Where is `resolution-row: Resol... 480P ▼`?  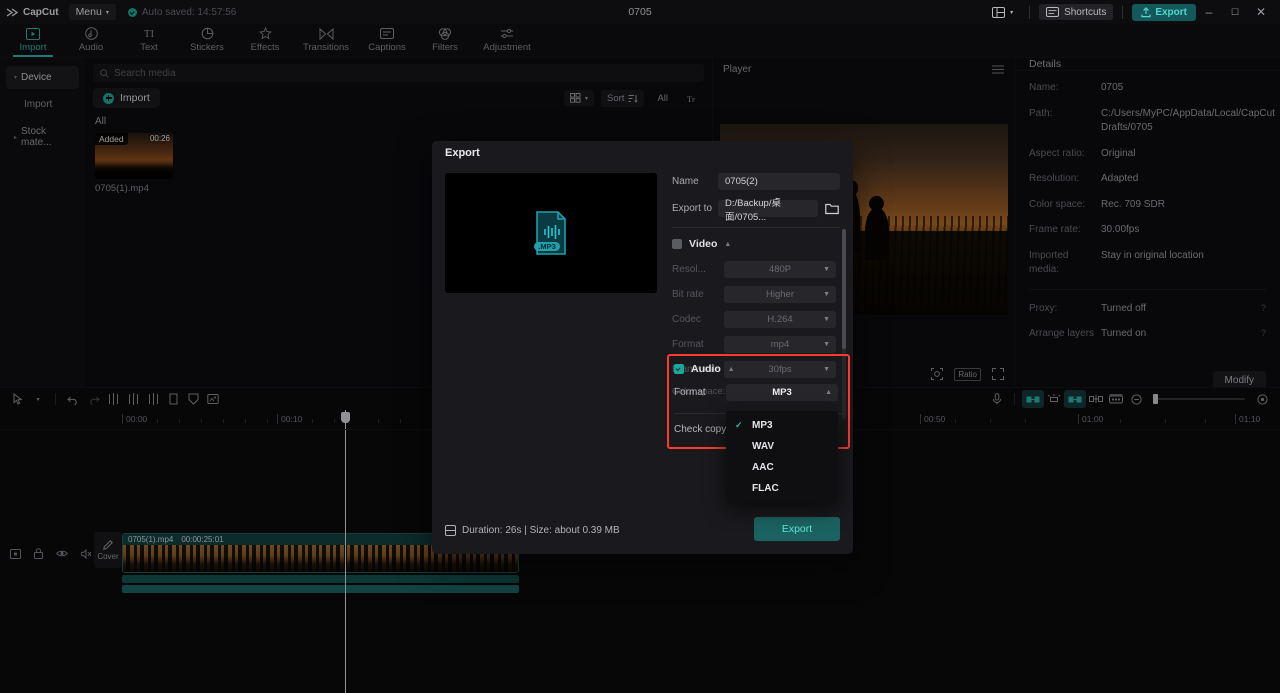 resolution-row: Resol... 480P ▼ is located at coordinates (756, 269).